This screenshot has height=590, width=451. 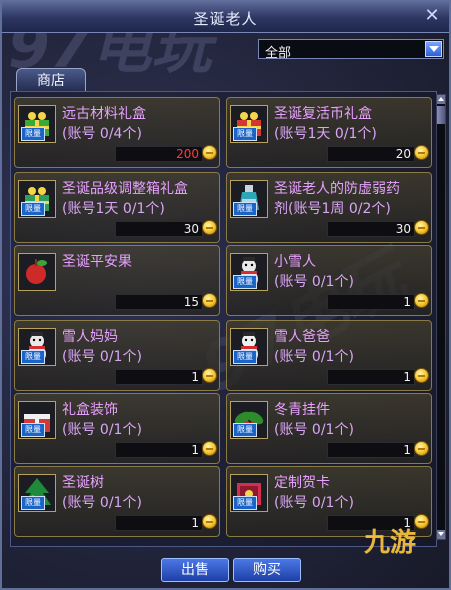 What do you see at coordinates (249, 420) in the screenshot?
I see `holly-icon: 限量` at bounding box center [249, 420].